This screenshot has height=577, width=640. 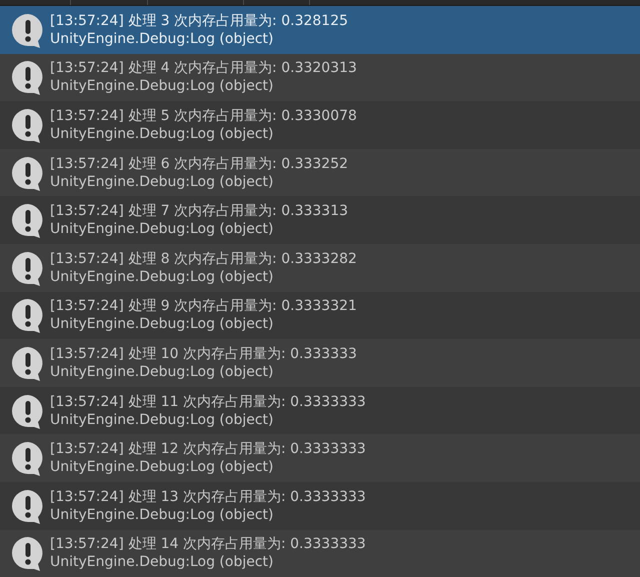 I want to click on log-message: [13:57:24] 处理 6 次内存占用量为: 0.333252, so click(x=199, y=163).